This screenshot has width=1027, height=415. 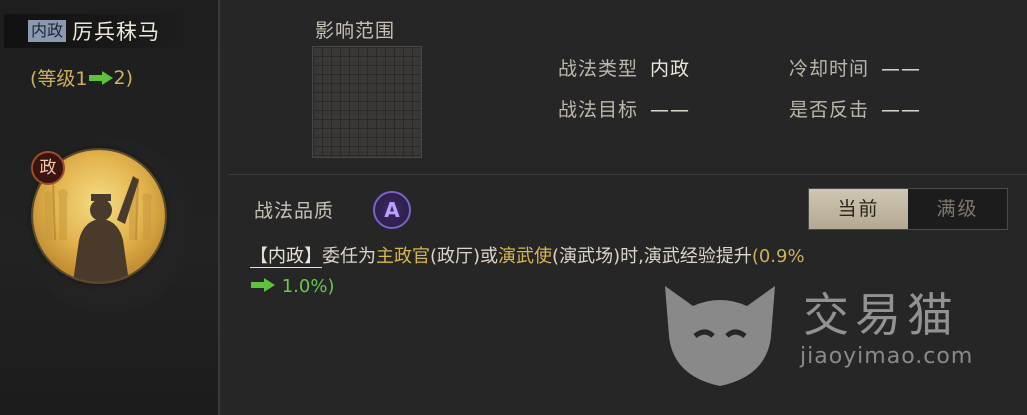 I want to click on section-divider, so click(x=627, y=174).